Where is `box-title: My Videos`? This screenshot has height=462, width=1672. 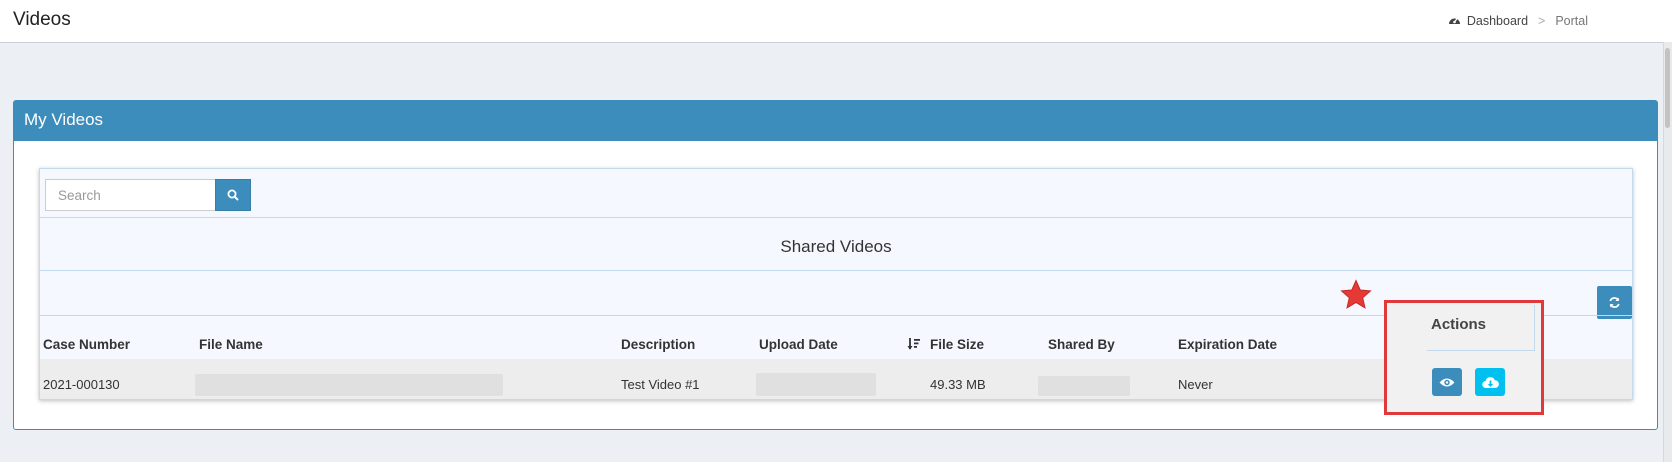
box-title: My Videos is located at coordinates (835, 121).